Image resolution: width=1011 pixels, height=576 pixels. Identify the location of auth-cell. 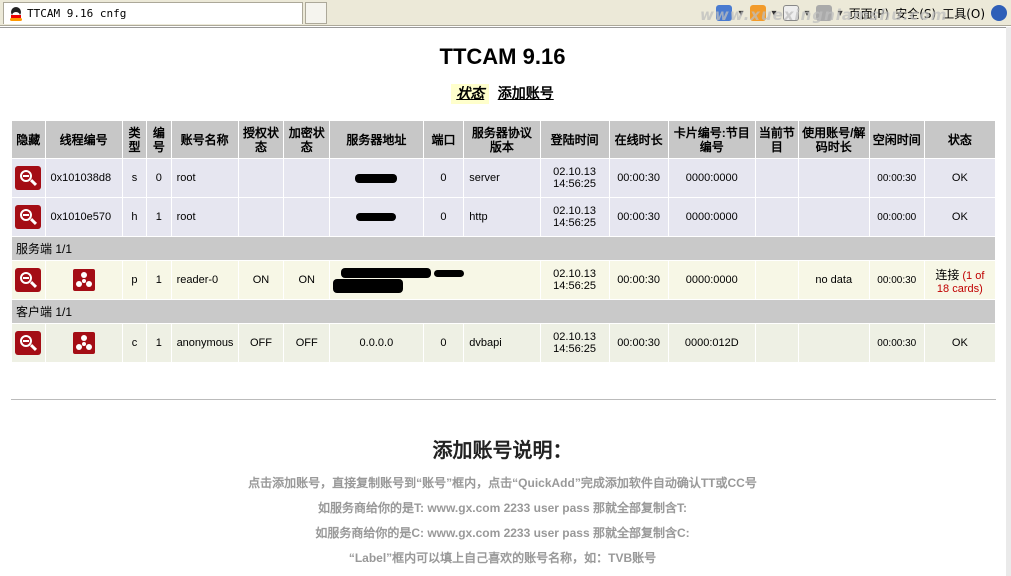
(261, 178).